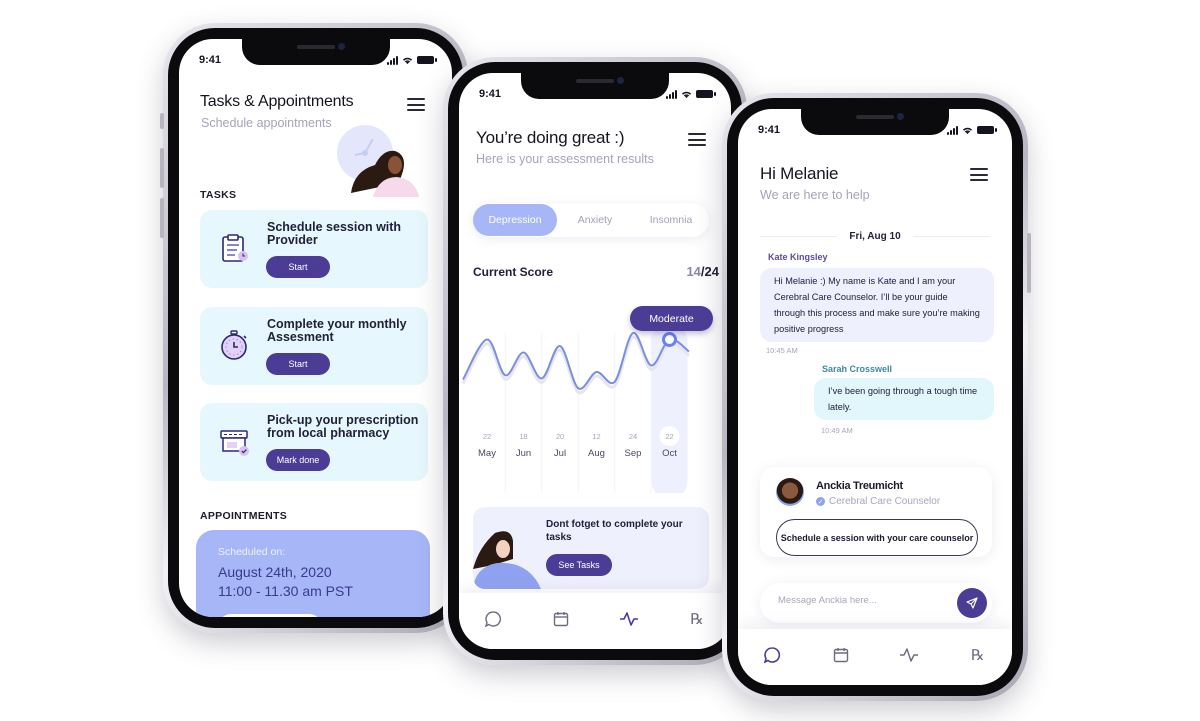 Image resolution: width=1200 pixels, height=721 pixels. I want to click on see-tasks-button: See Tasks, so click(579, 565).